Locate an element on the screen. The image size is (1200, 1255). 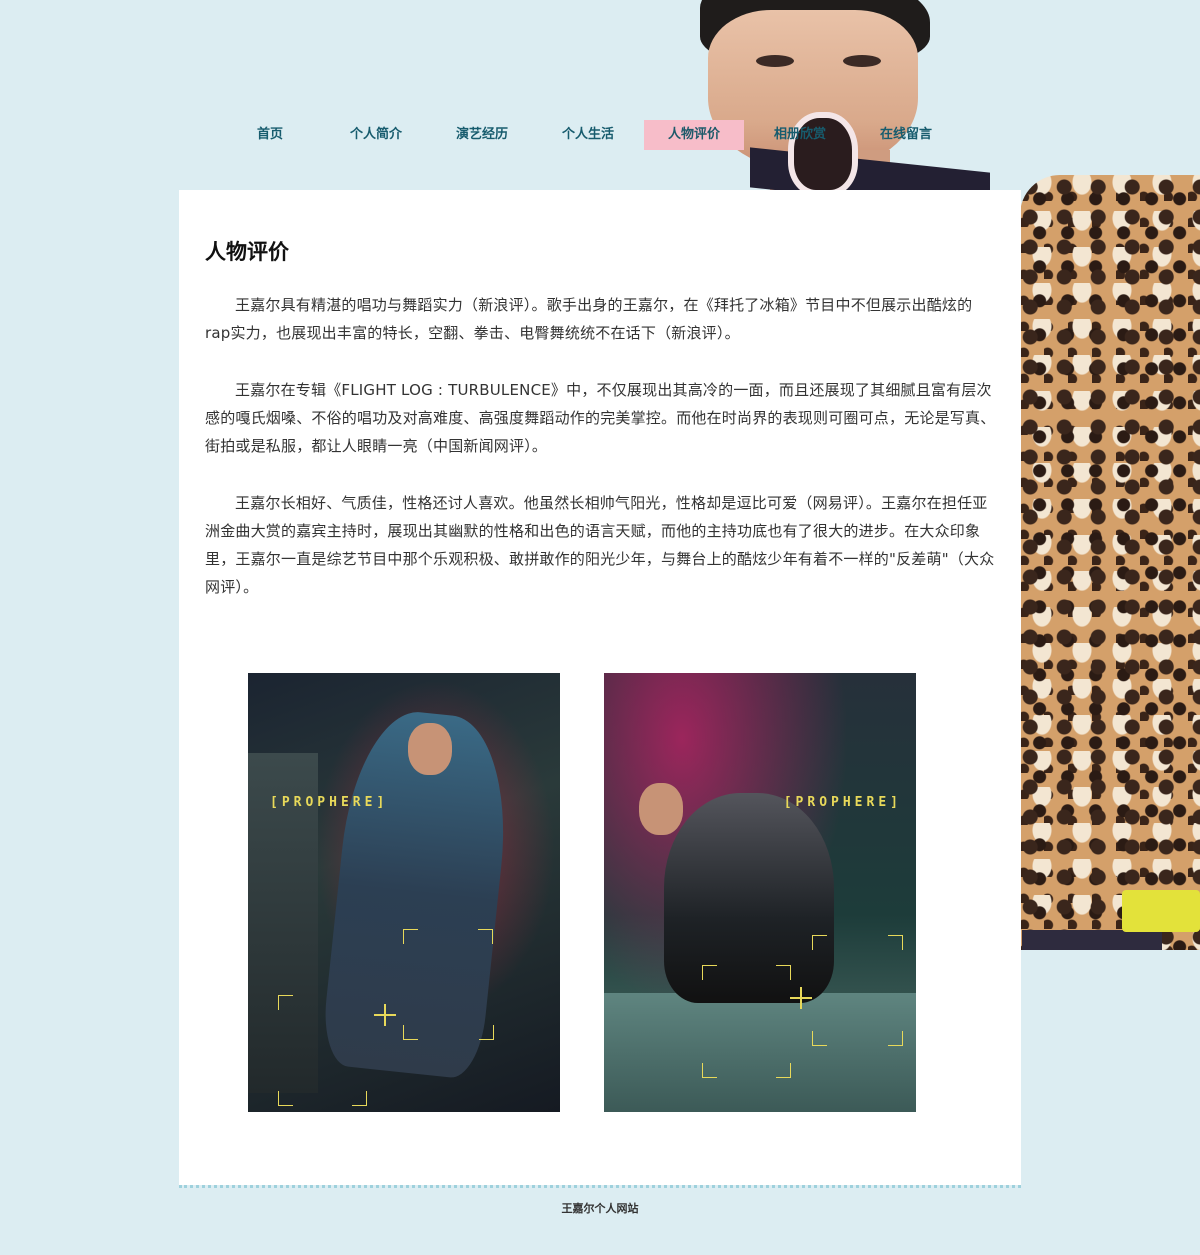
nav-item-gallery: 相册欣赏 is located at coordinates (800, 135).